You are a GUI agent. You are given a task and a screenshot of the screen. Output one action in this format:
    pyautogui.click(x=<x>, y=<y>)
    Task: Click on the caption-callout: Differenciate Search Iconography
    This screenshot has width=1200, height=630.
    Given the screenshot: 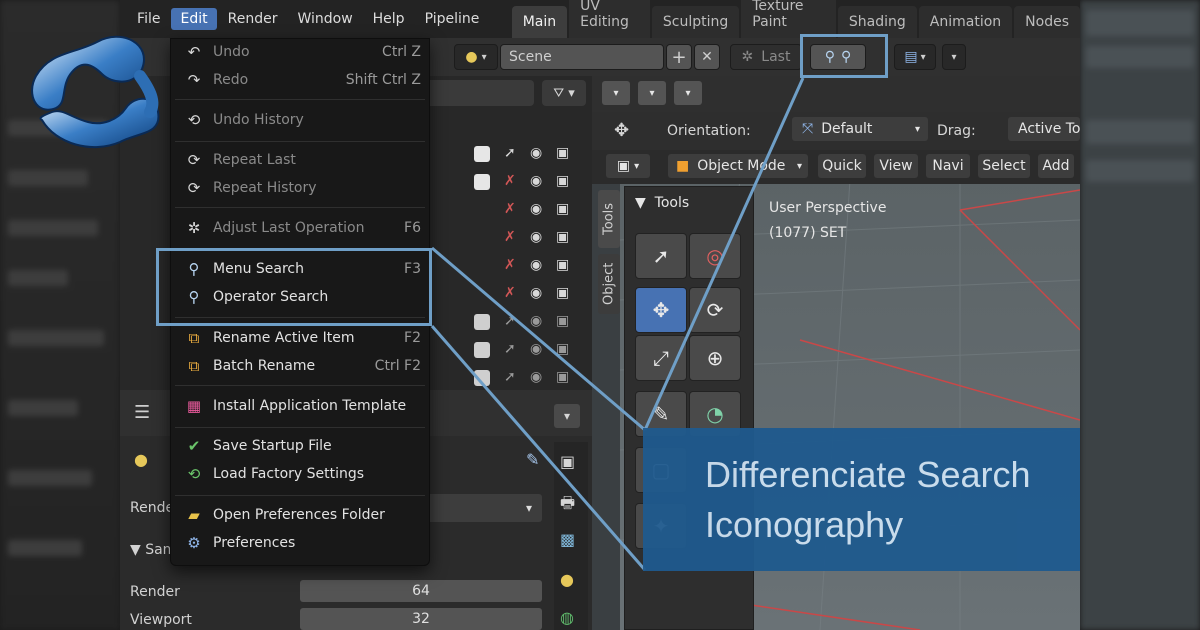 What is the action you would take?
    pyautogui.click(x=861, y=499)
    